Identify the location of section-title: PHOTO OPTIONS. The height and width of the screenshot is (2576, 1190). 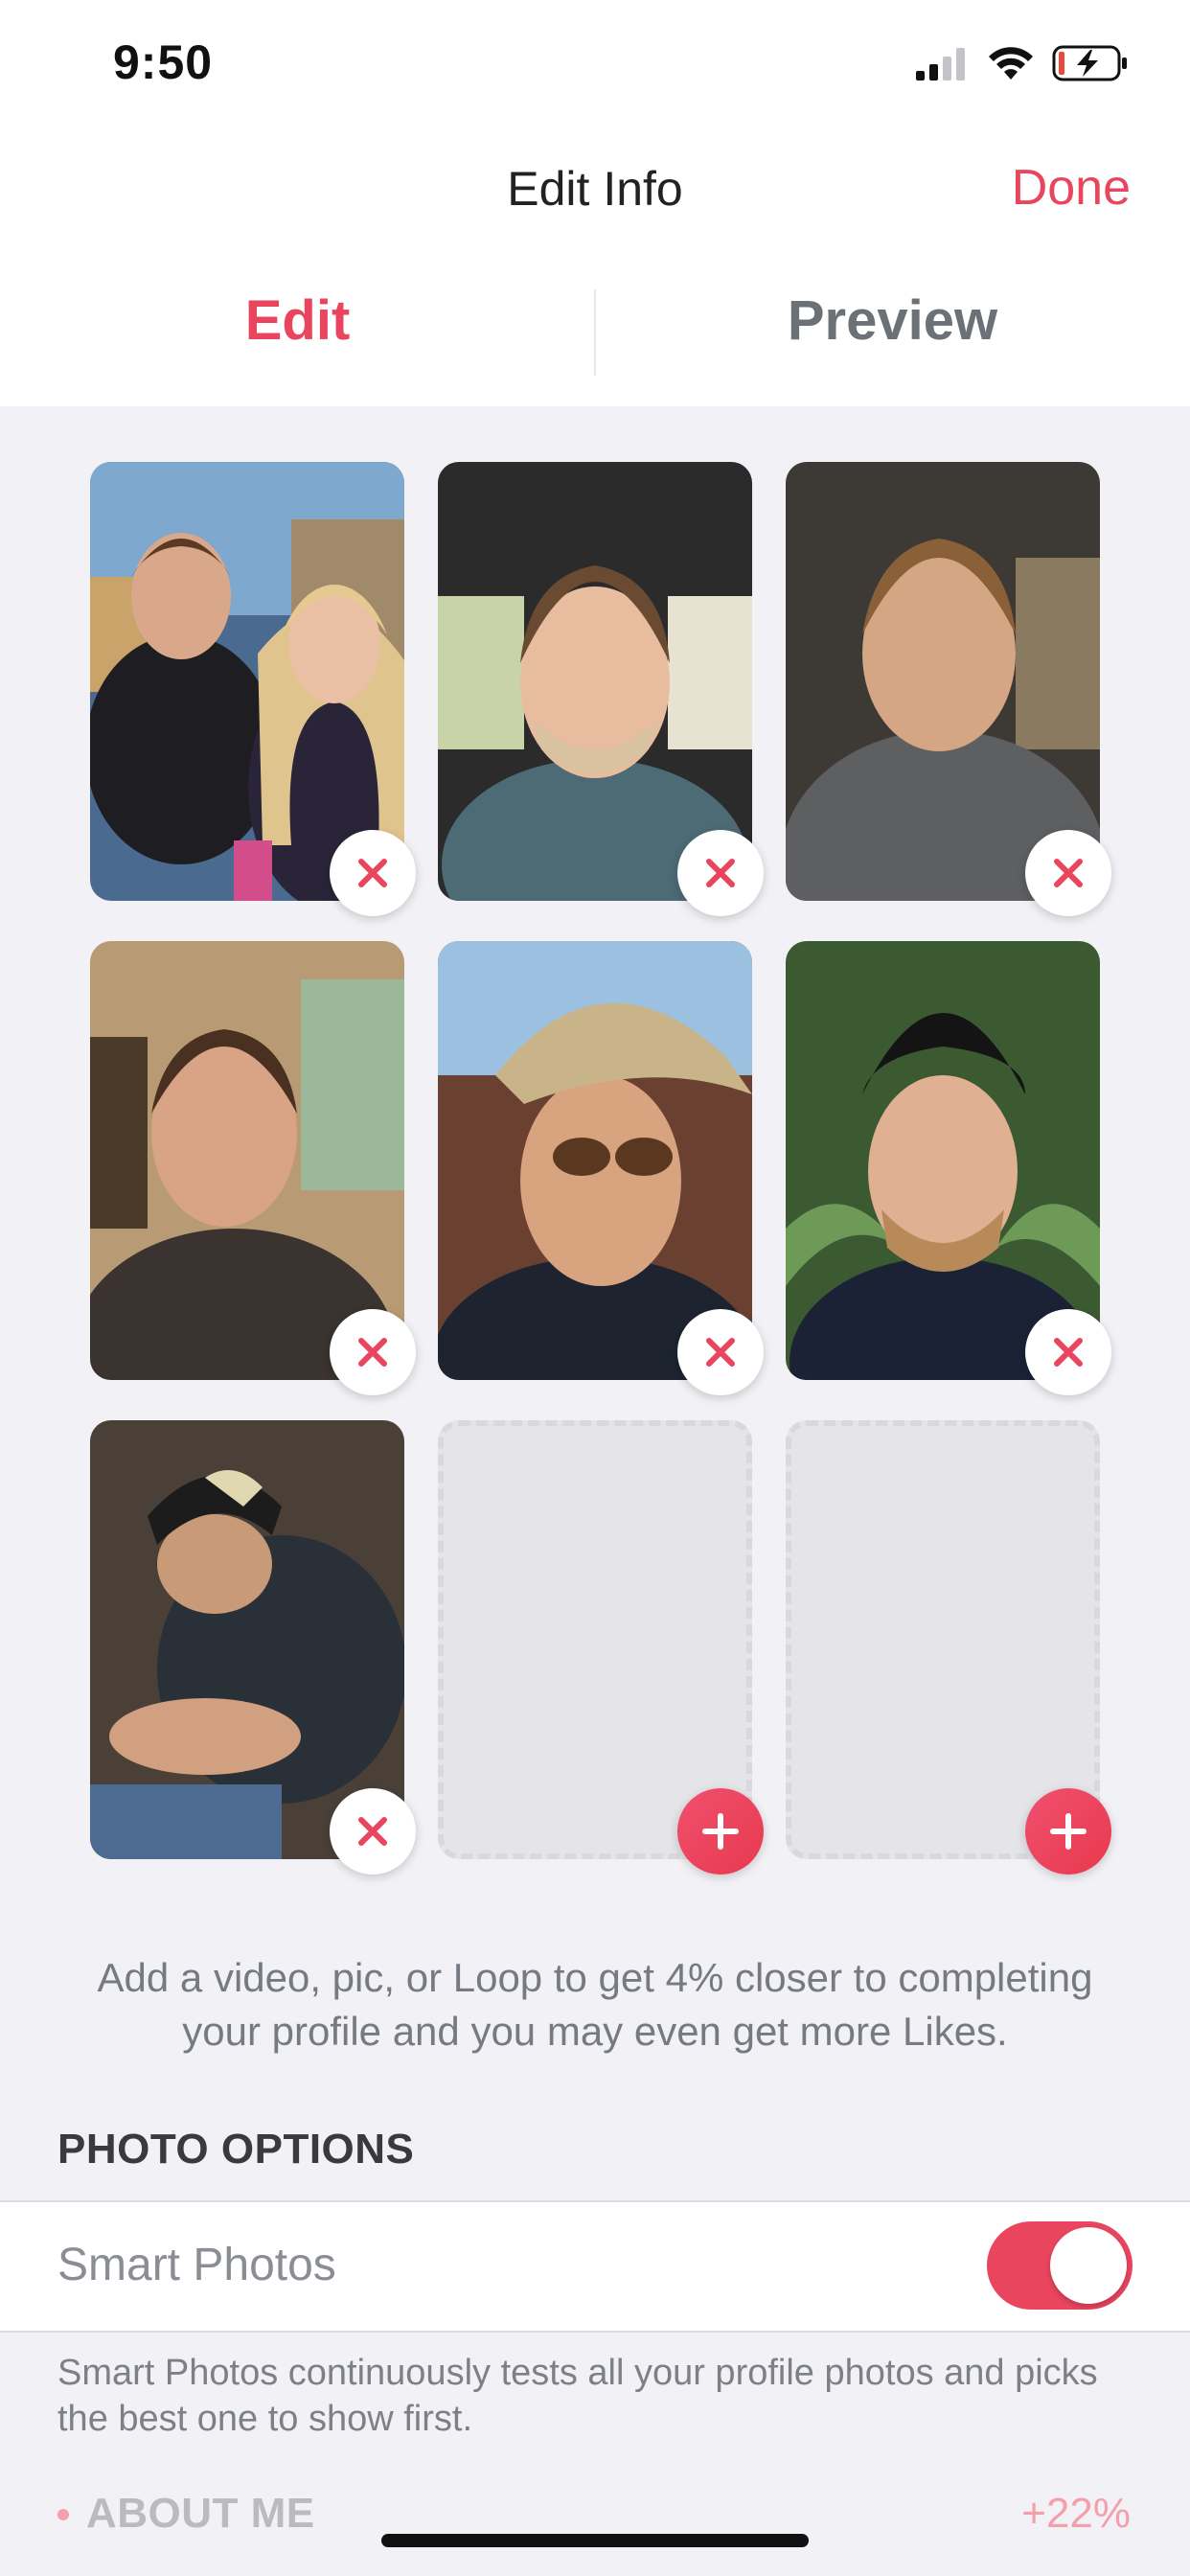
(236, 2149).